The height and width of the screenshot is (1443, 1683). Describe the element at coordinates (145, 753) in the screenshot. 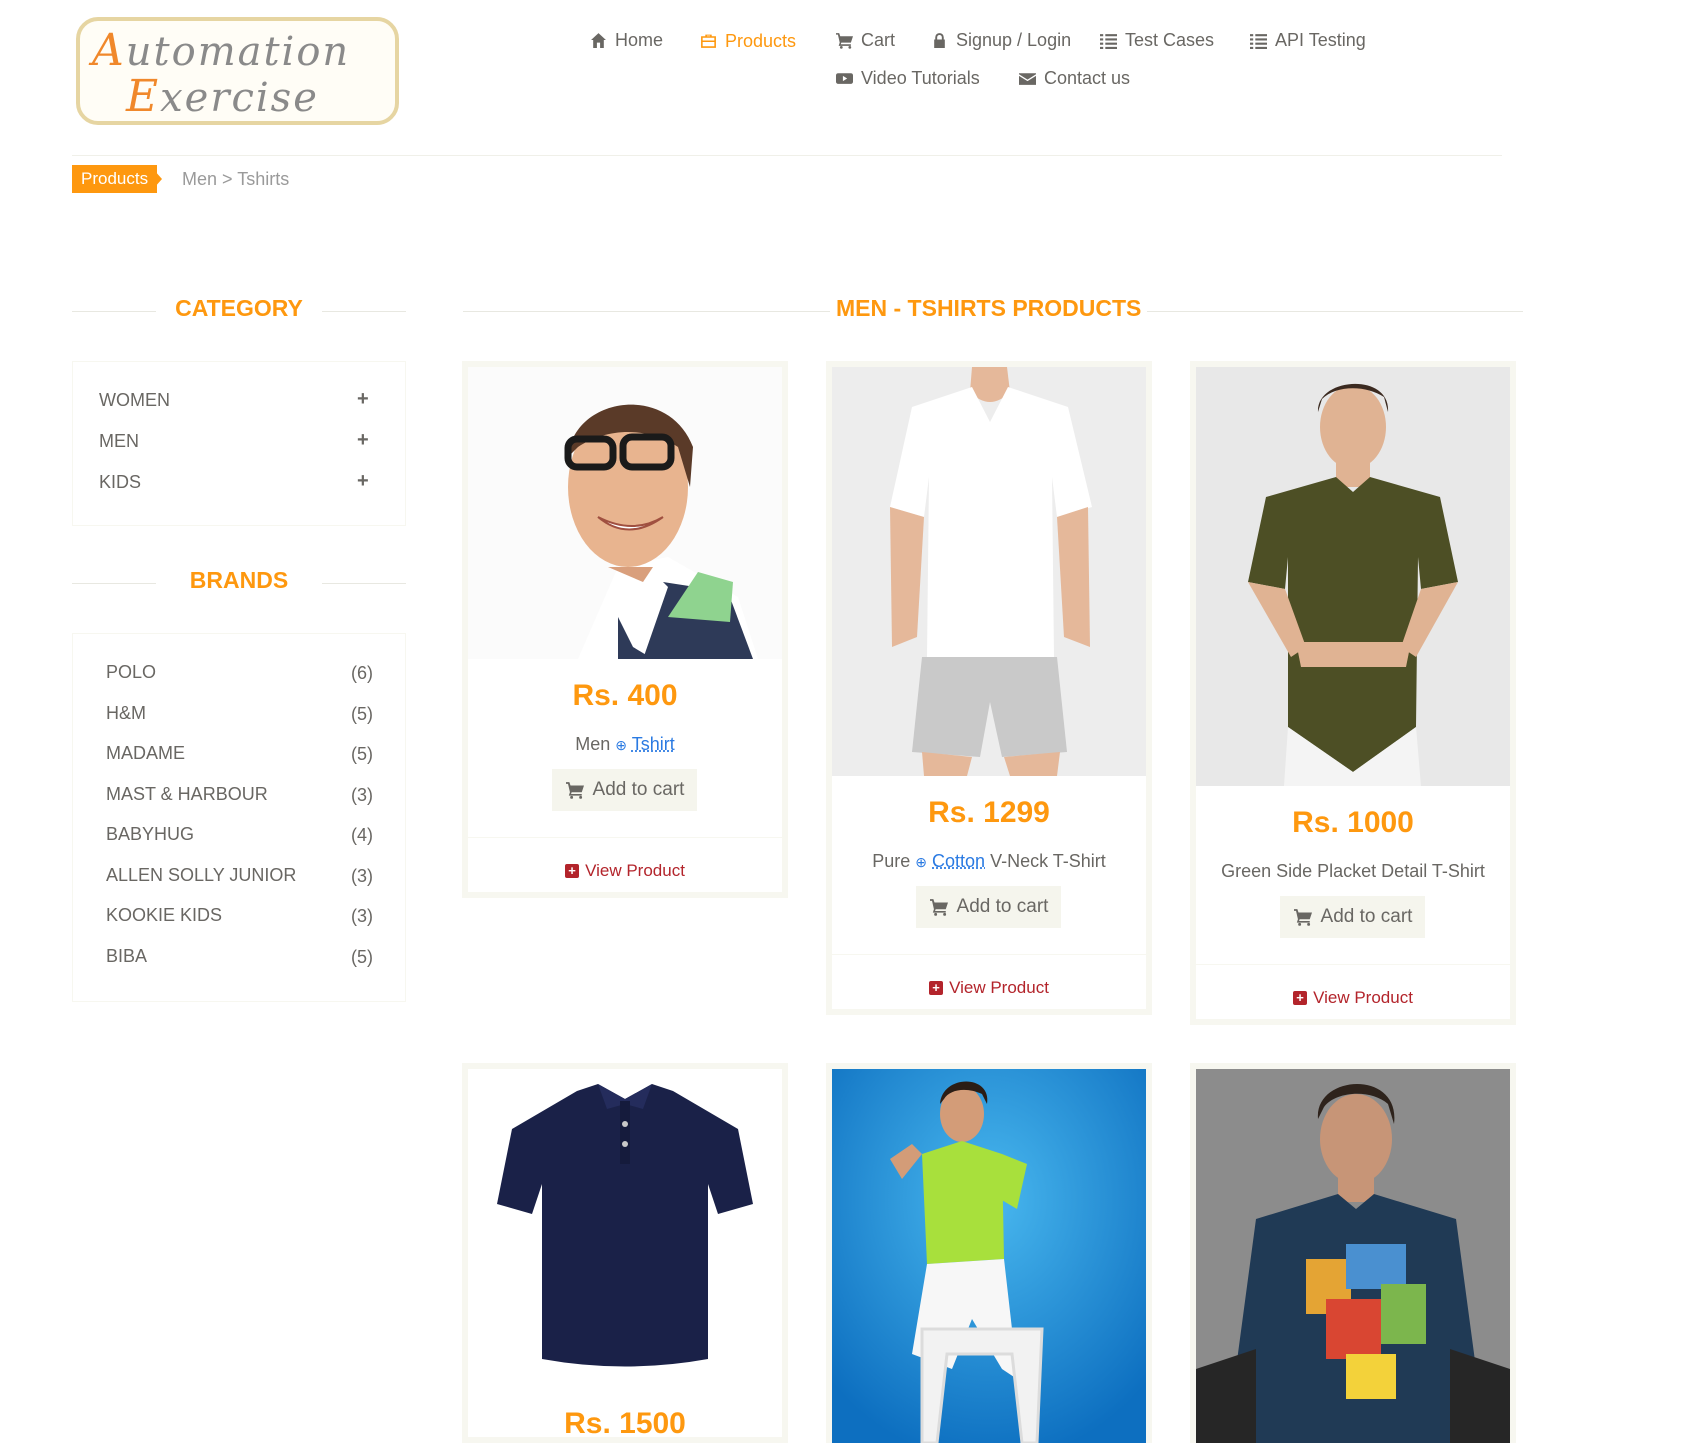

I see `brand-madame: MADAME` at that location.